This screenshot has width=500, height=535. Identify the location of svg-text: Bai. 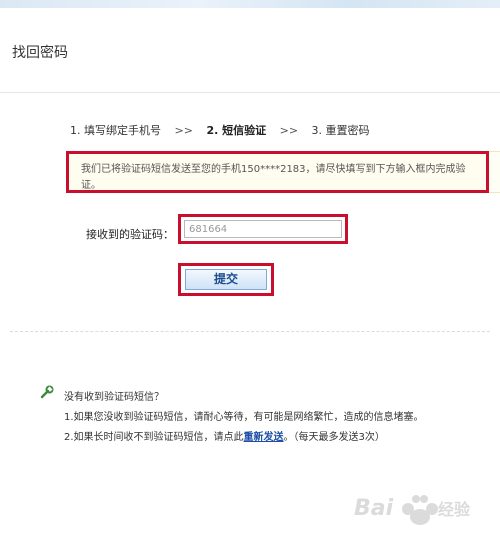
(374, 508).